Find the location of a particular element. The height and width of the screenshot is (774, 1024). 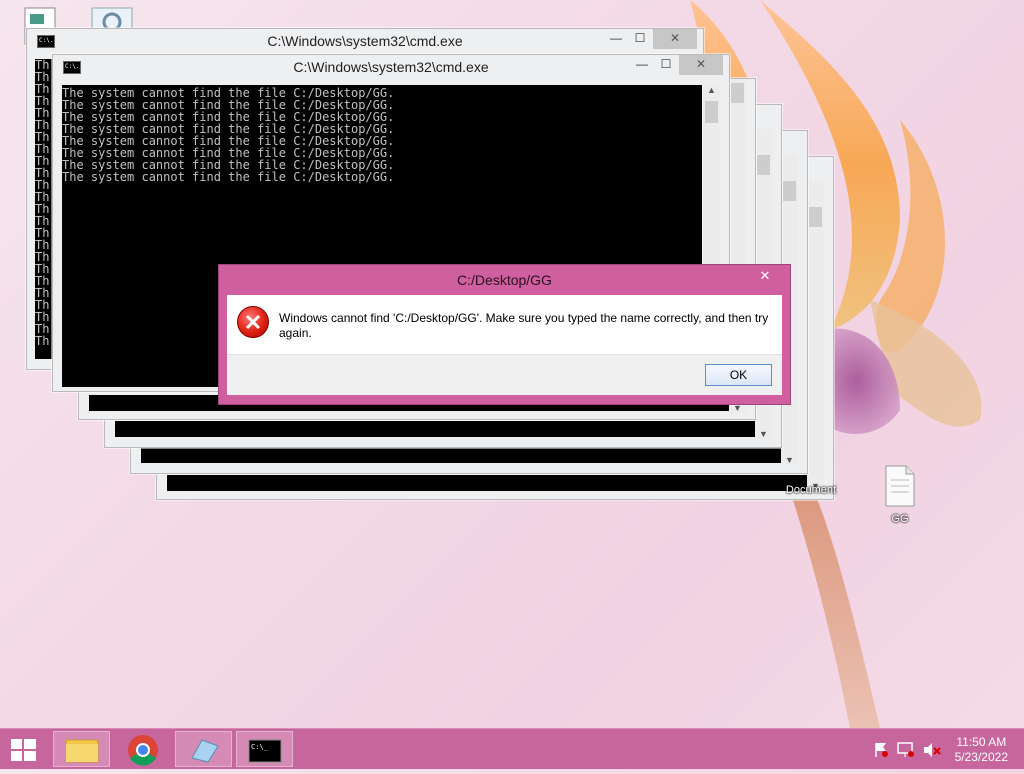

network-icon is located at coordinates (905, 749).